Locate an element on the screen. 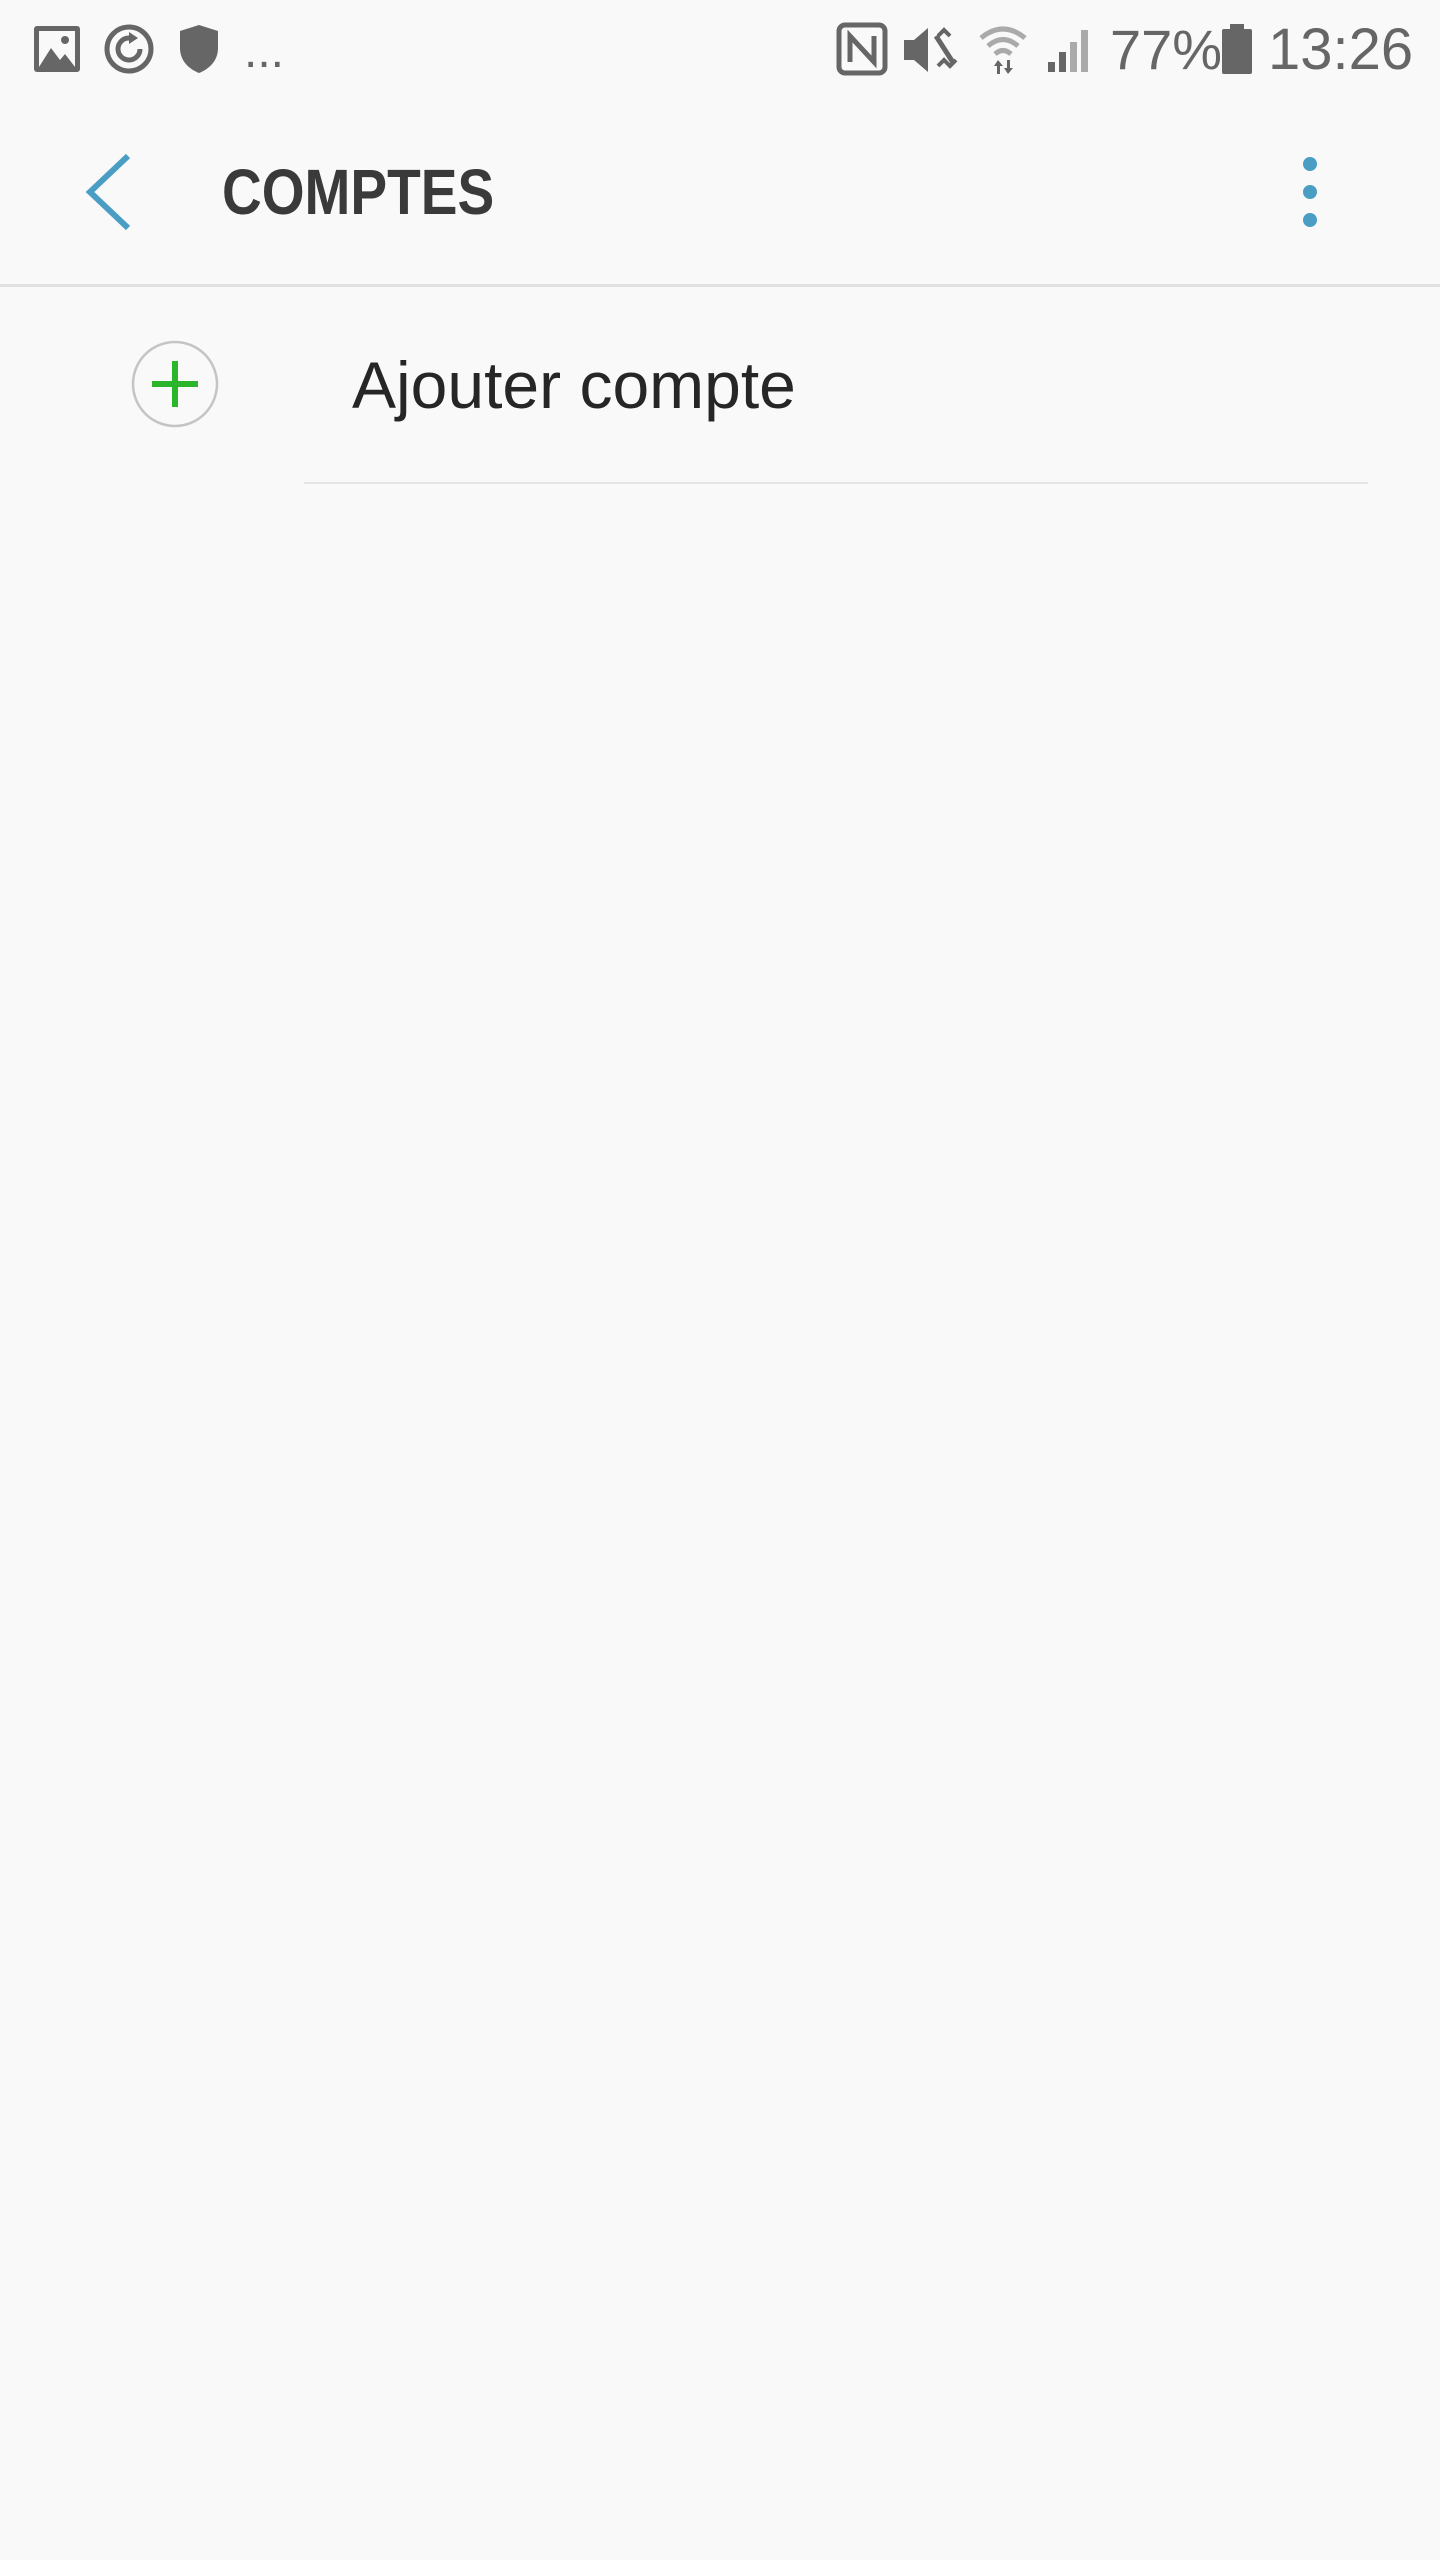 The image size is (1440, 2560). battery-percent: 77% is located at coordinates (1166, 49).